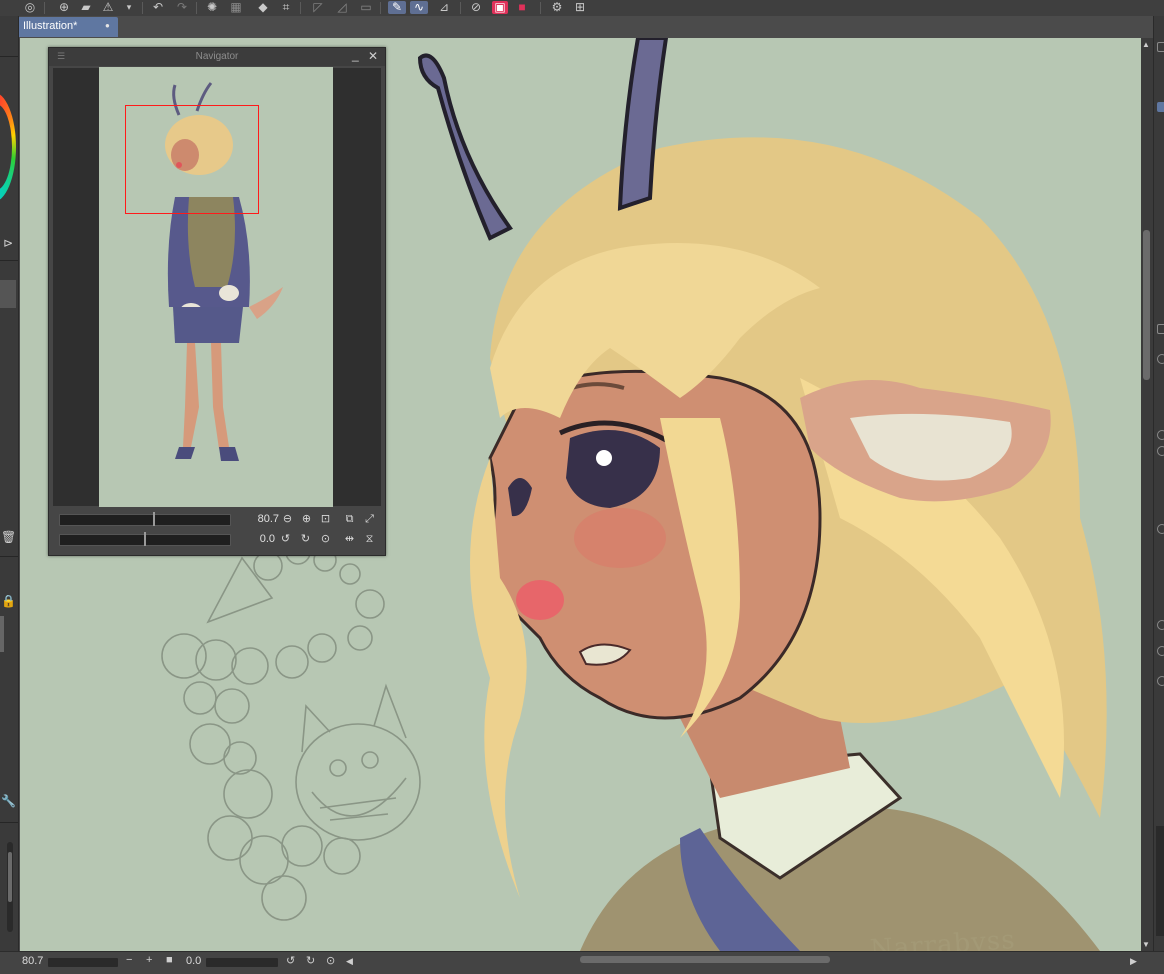  I want to click on thumb-cuffs, so click(229, 293).